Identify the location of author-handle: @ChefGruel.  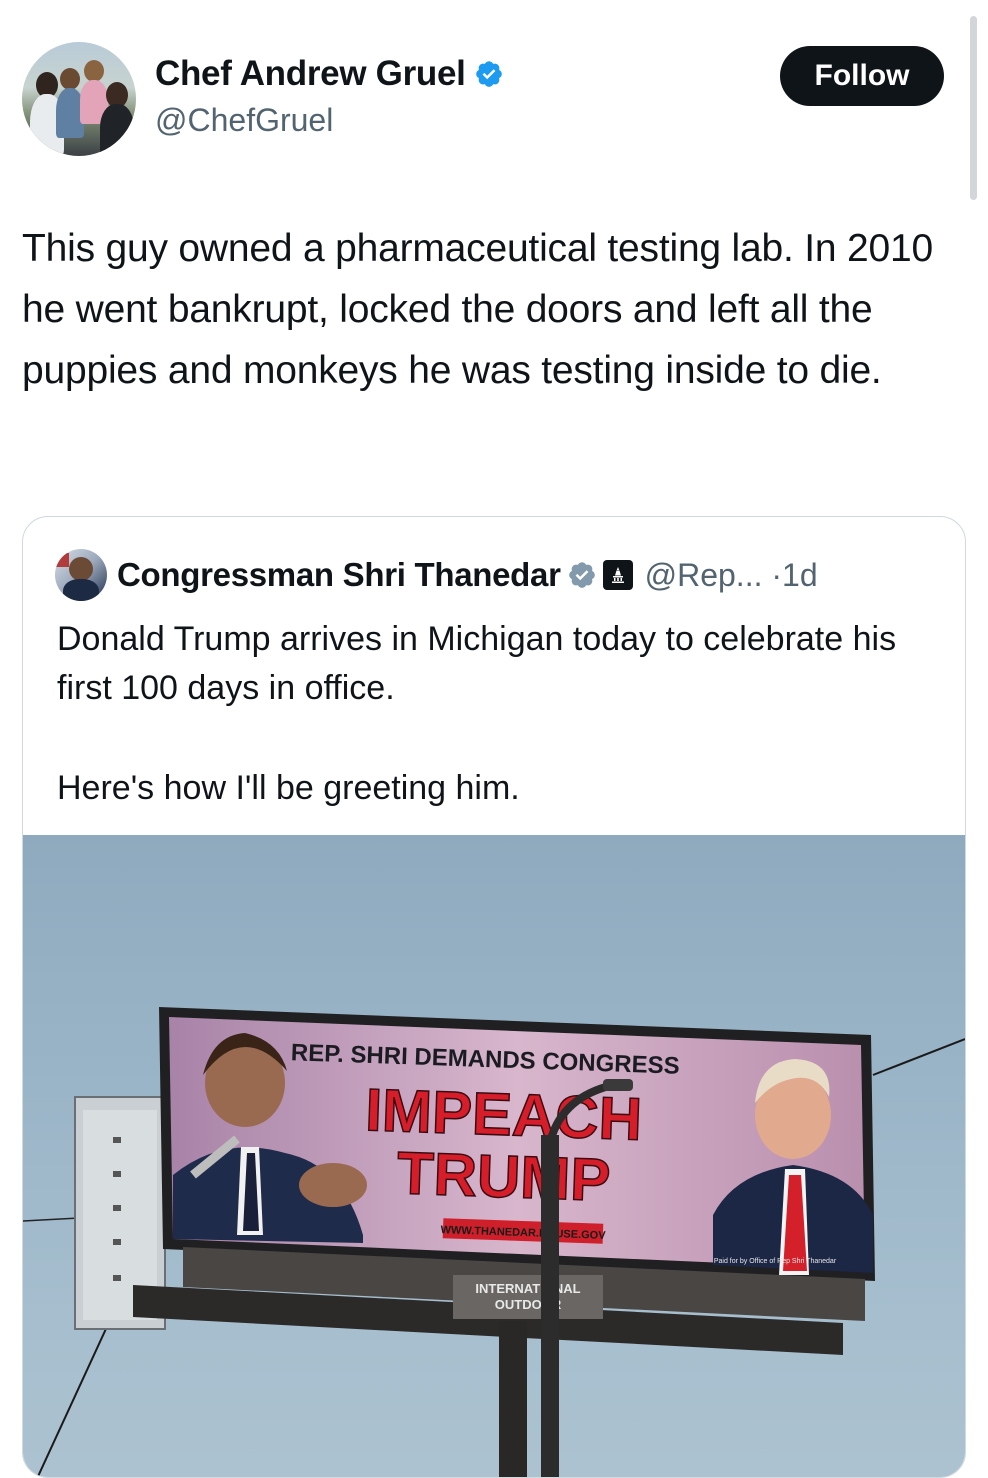
(329, 120).